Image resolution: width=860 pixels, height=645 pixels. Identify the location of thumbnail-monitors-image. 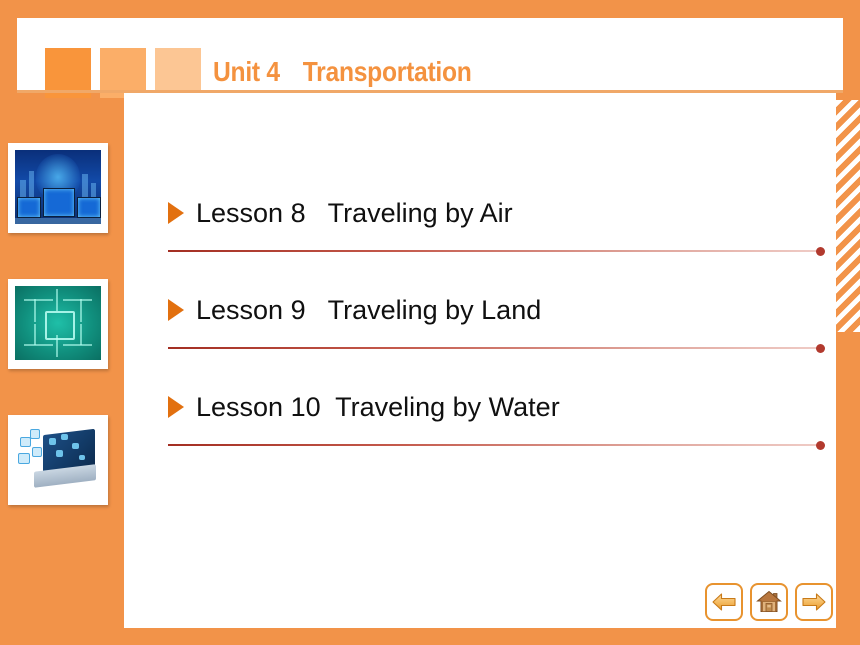
(58, 187).